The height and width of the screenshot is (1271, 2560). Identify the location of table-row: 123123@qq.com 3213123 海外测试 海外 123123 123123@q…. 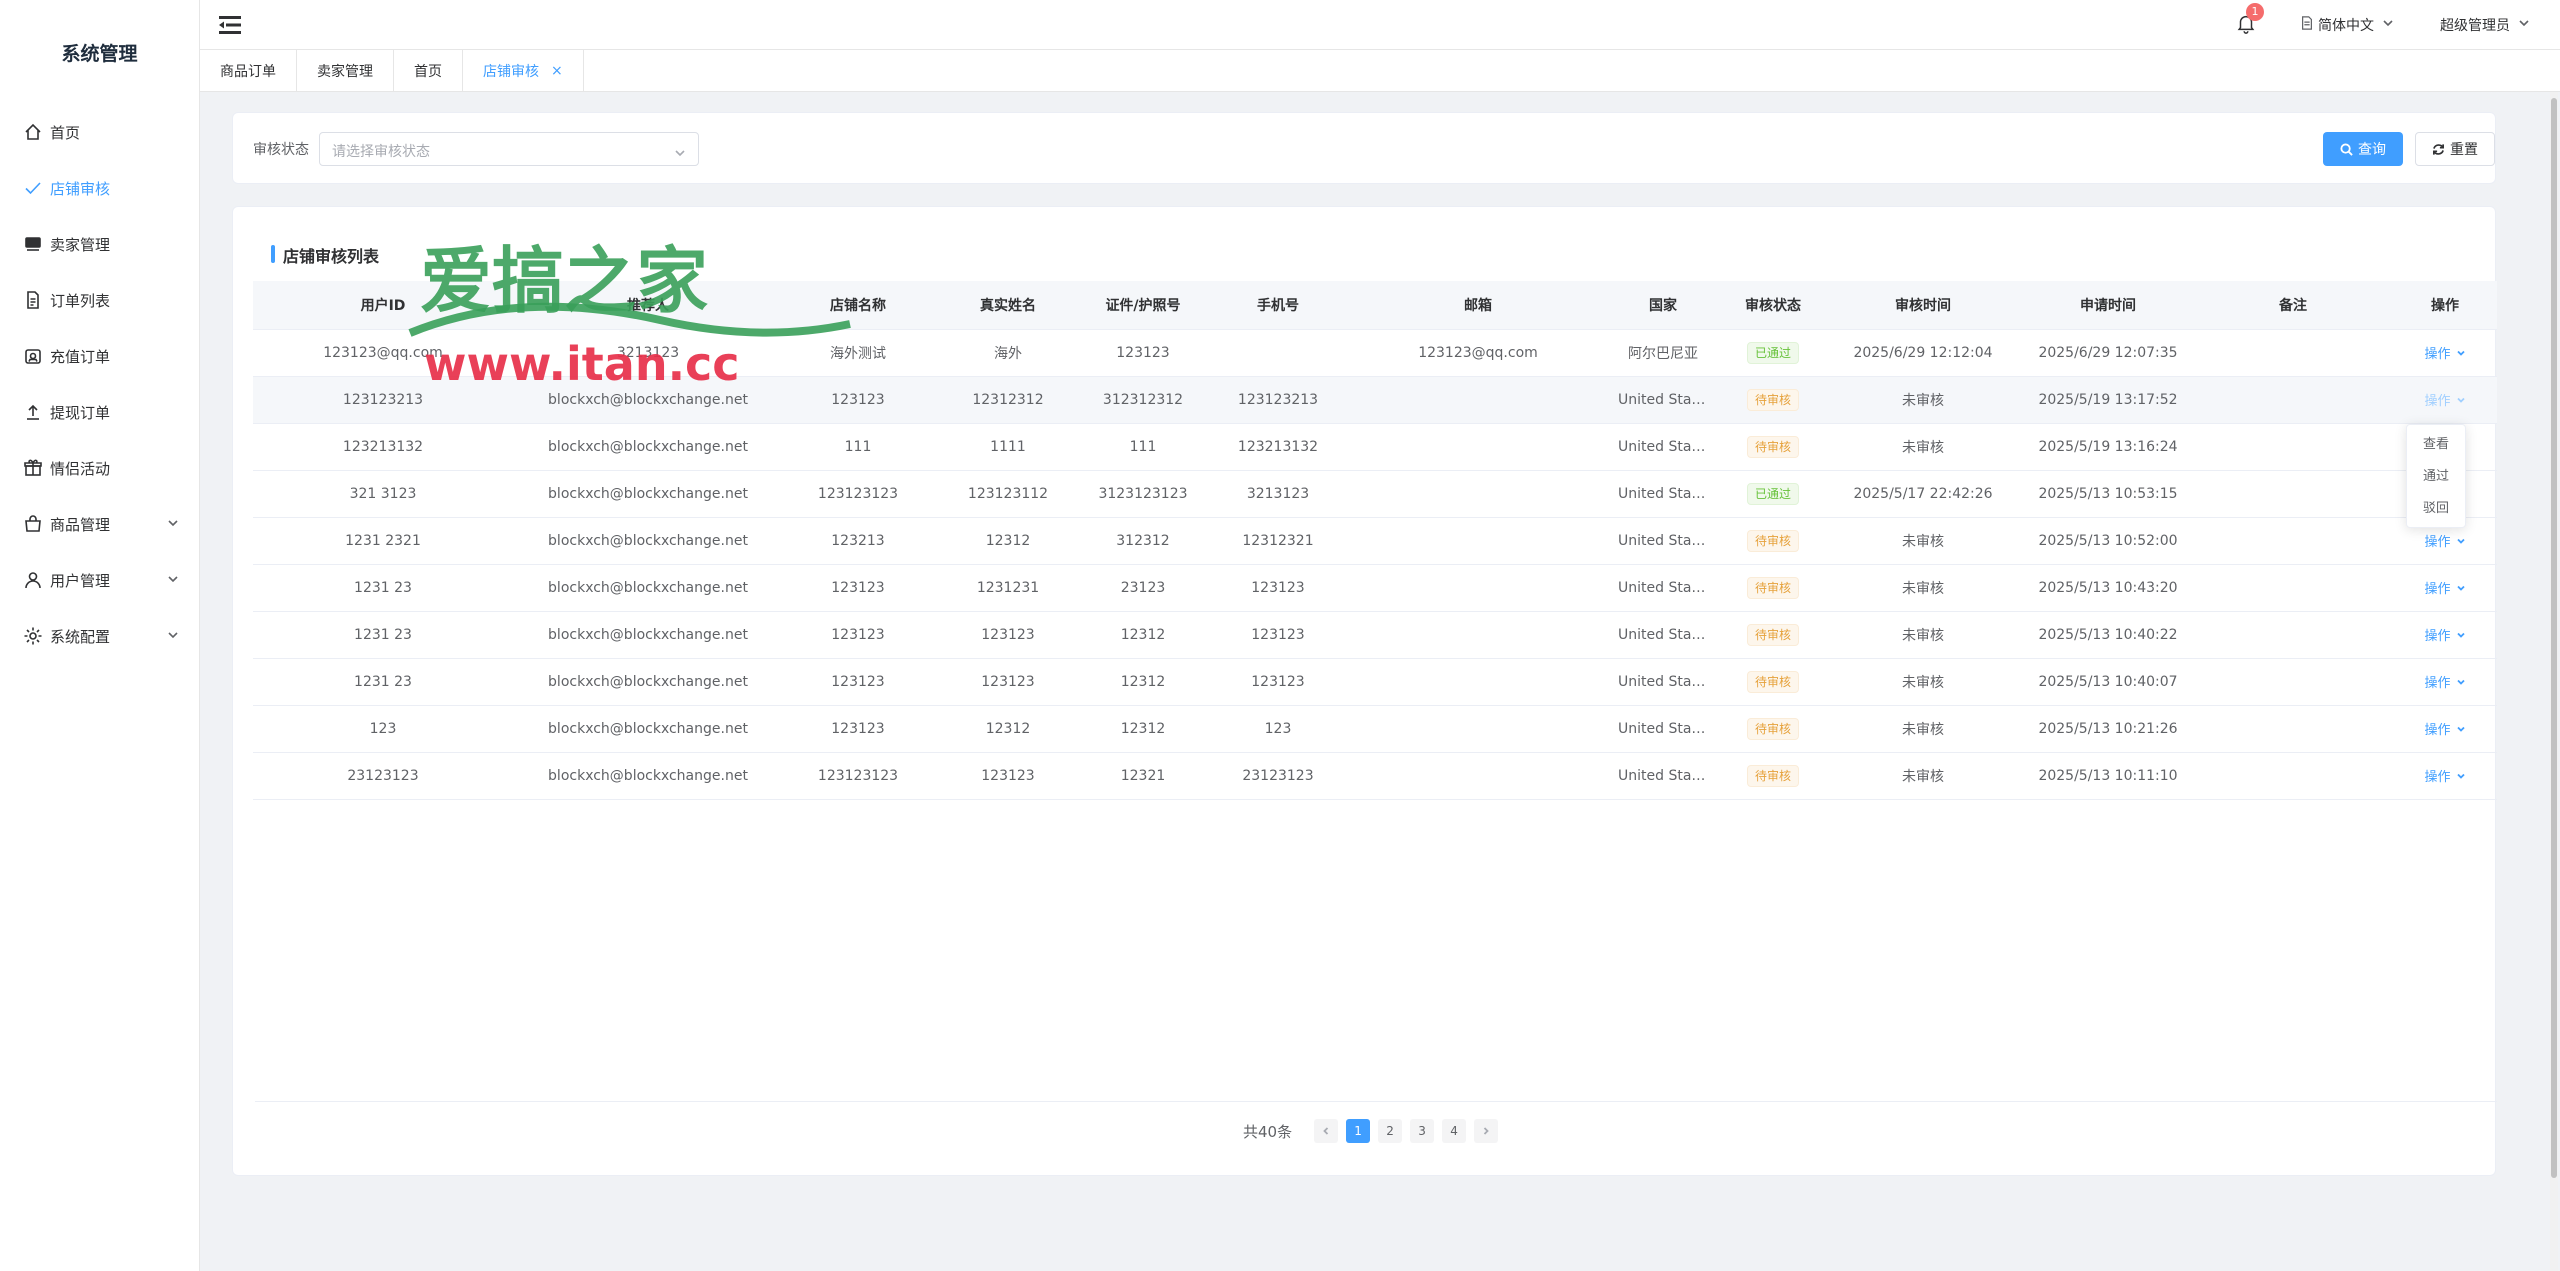
(1375, 353).